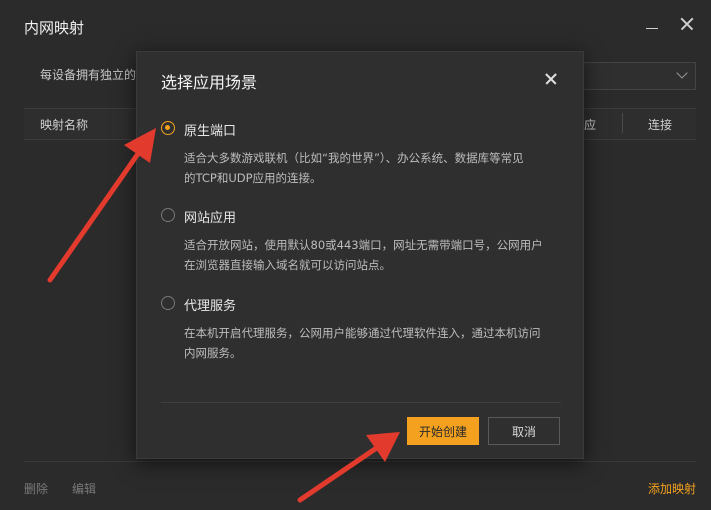 Image resolution: width=711 pixels, height=510 pixels. I want to click on option-description-line: 内网服务。, so click(213, 353).